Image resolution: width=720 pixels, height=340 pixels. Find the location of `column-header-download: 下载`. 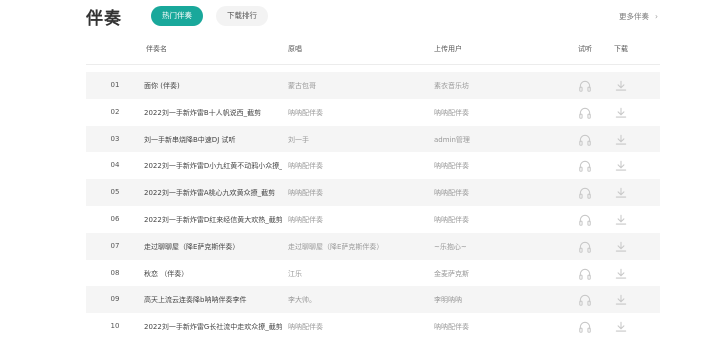

column-header-download: 下载 is located at coordinates (621, 49).